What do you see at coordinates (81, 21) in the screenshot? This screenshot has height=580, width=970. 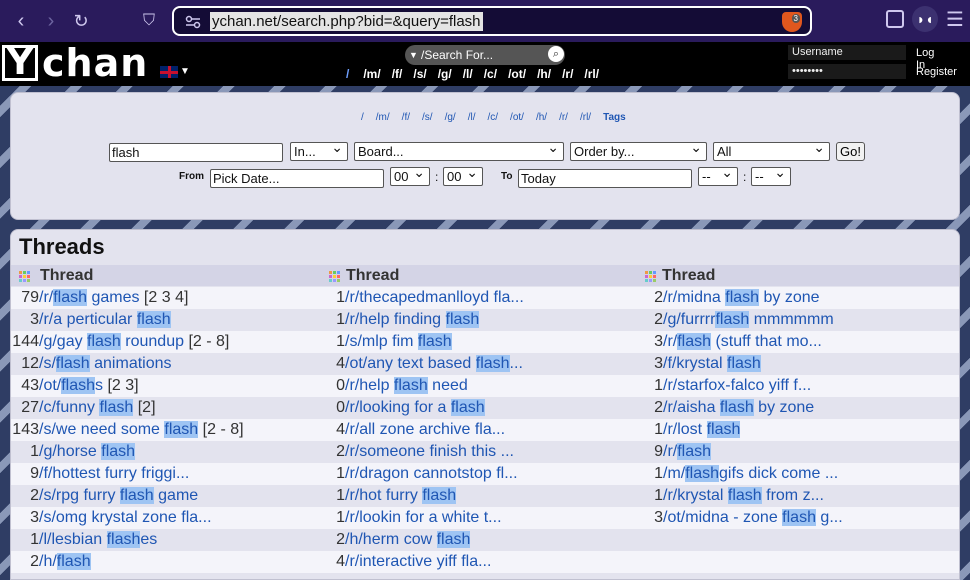 I see `reload-icon: ↻` at bounding box center [81, 21].